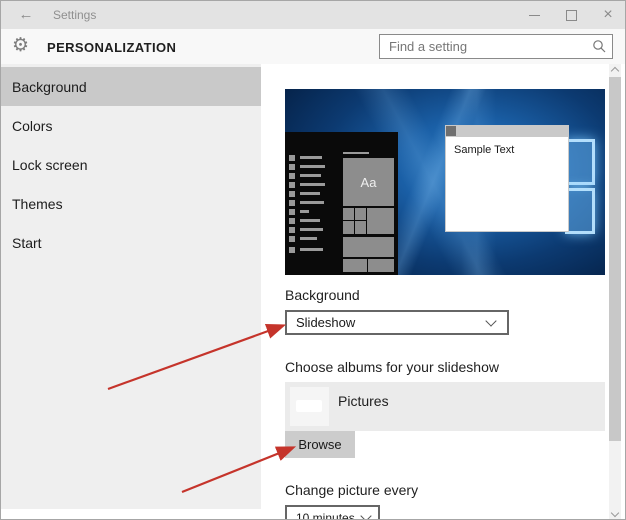 The image size is (626, 520). I want to click on sample-window-text: Sample Text, so click(484, 150).